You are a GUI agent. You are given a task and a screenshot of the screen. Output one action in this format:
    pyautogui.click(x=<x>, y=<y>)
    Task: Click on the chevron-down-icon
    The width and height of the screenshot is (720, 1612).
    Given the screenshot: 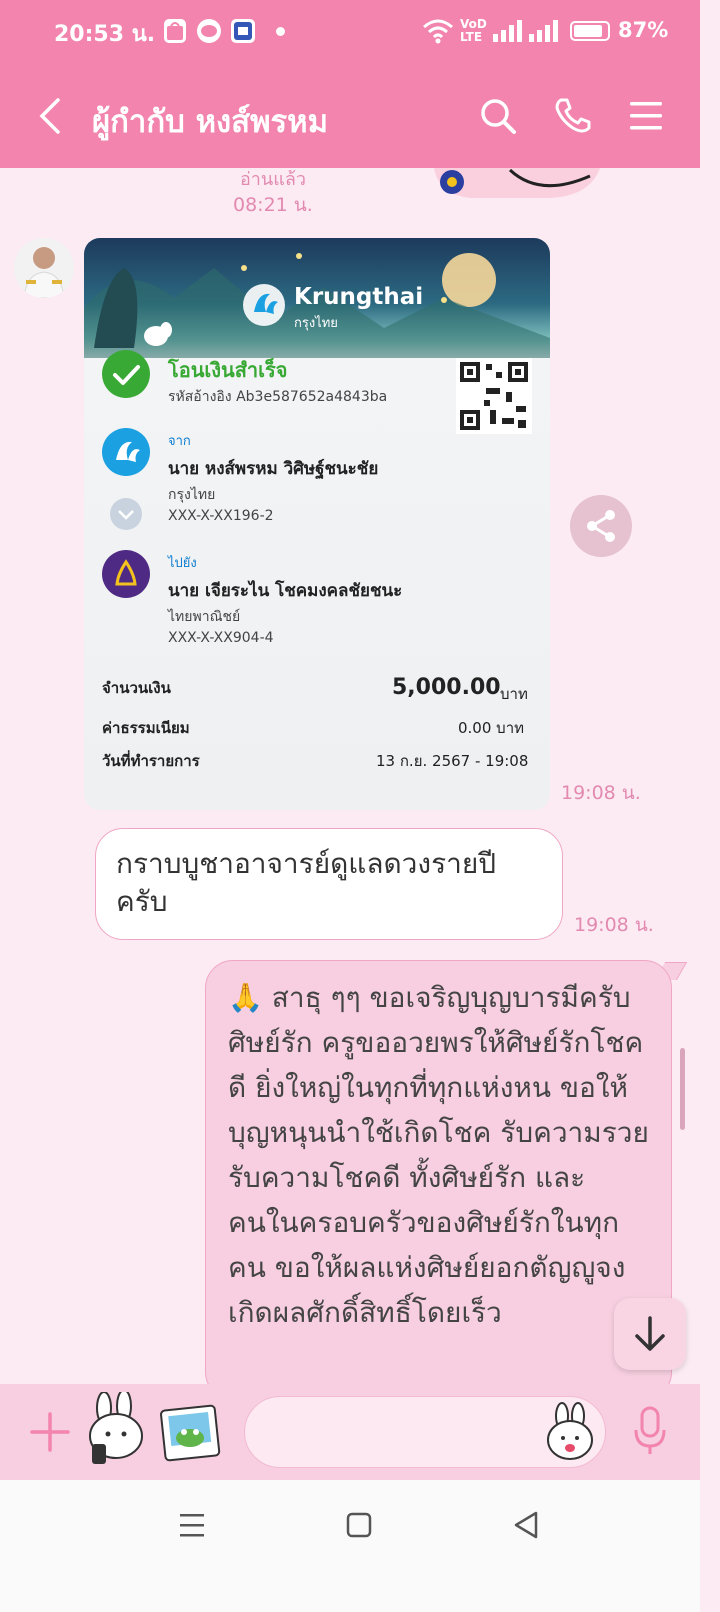 What is the action you would take?
    pyautogui.click(x=126, y=514)
    